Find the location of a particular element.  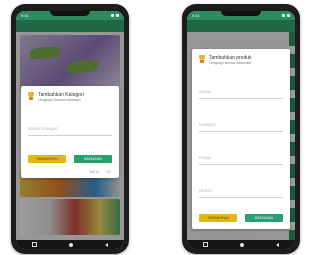

dialog-subtitle: Lengkapi Semua Informasi is located at coordinates (59, 100).